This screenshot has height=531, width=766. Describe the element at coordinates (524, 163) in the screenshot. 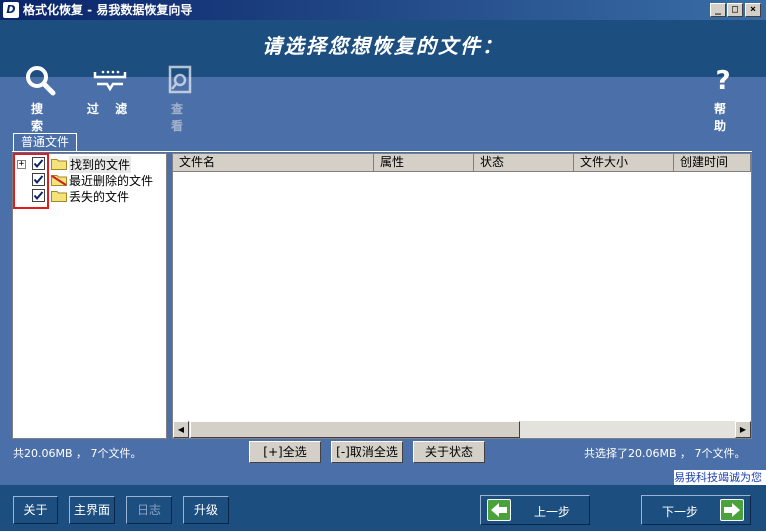

I see `column-header-status: 状态` at that location.